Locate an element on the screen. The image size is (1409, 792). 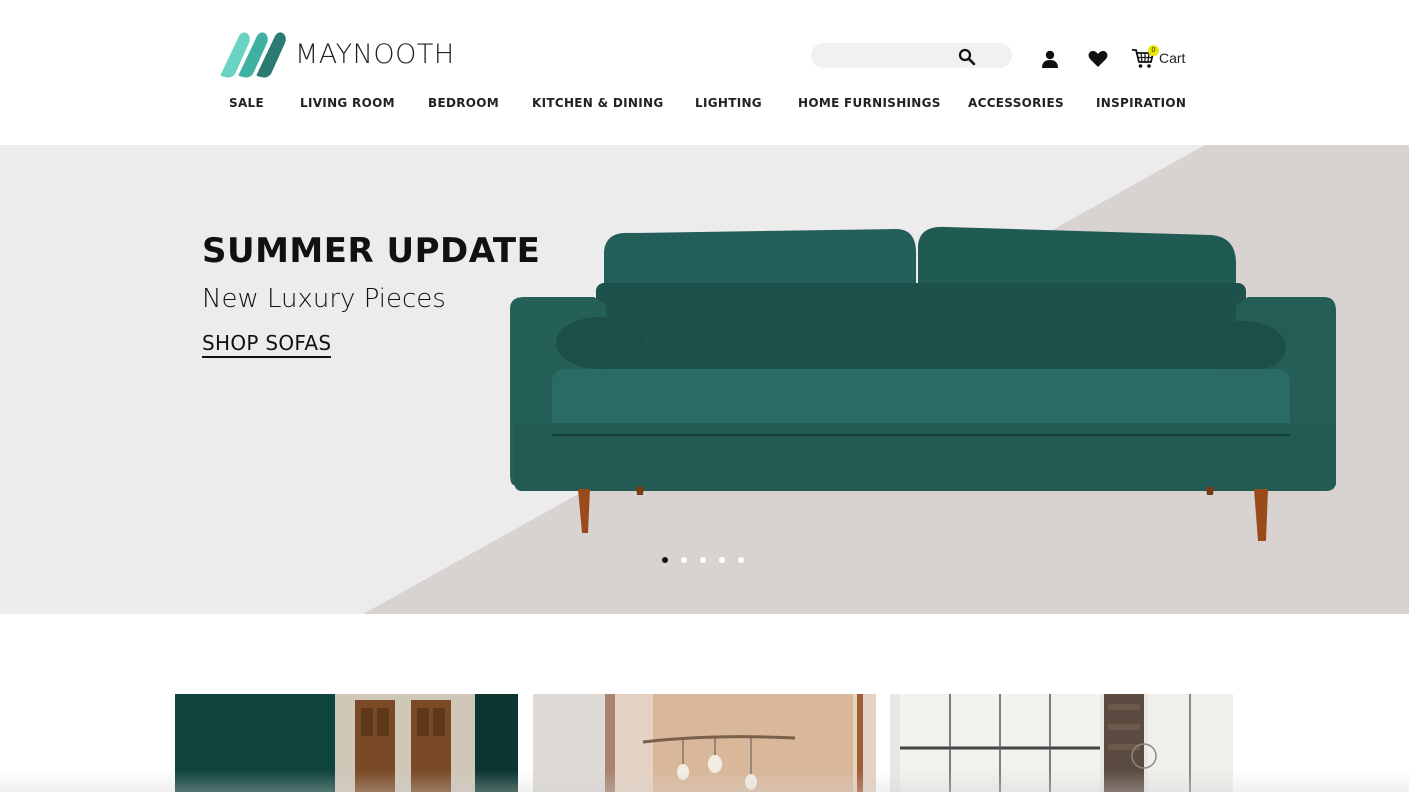
nav-item-lighting: LIGHTING is located at coordinates (728, 103).